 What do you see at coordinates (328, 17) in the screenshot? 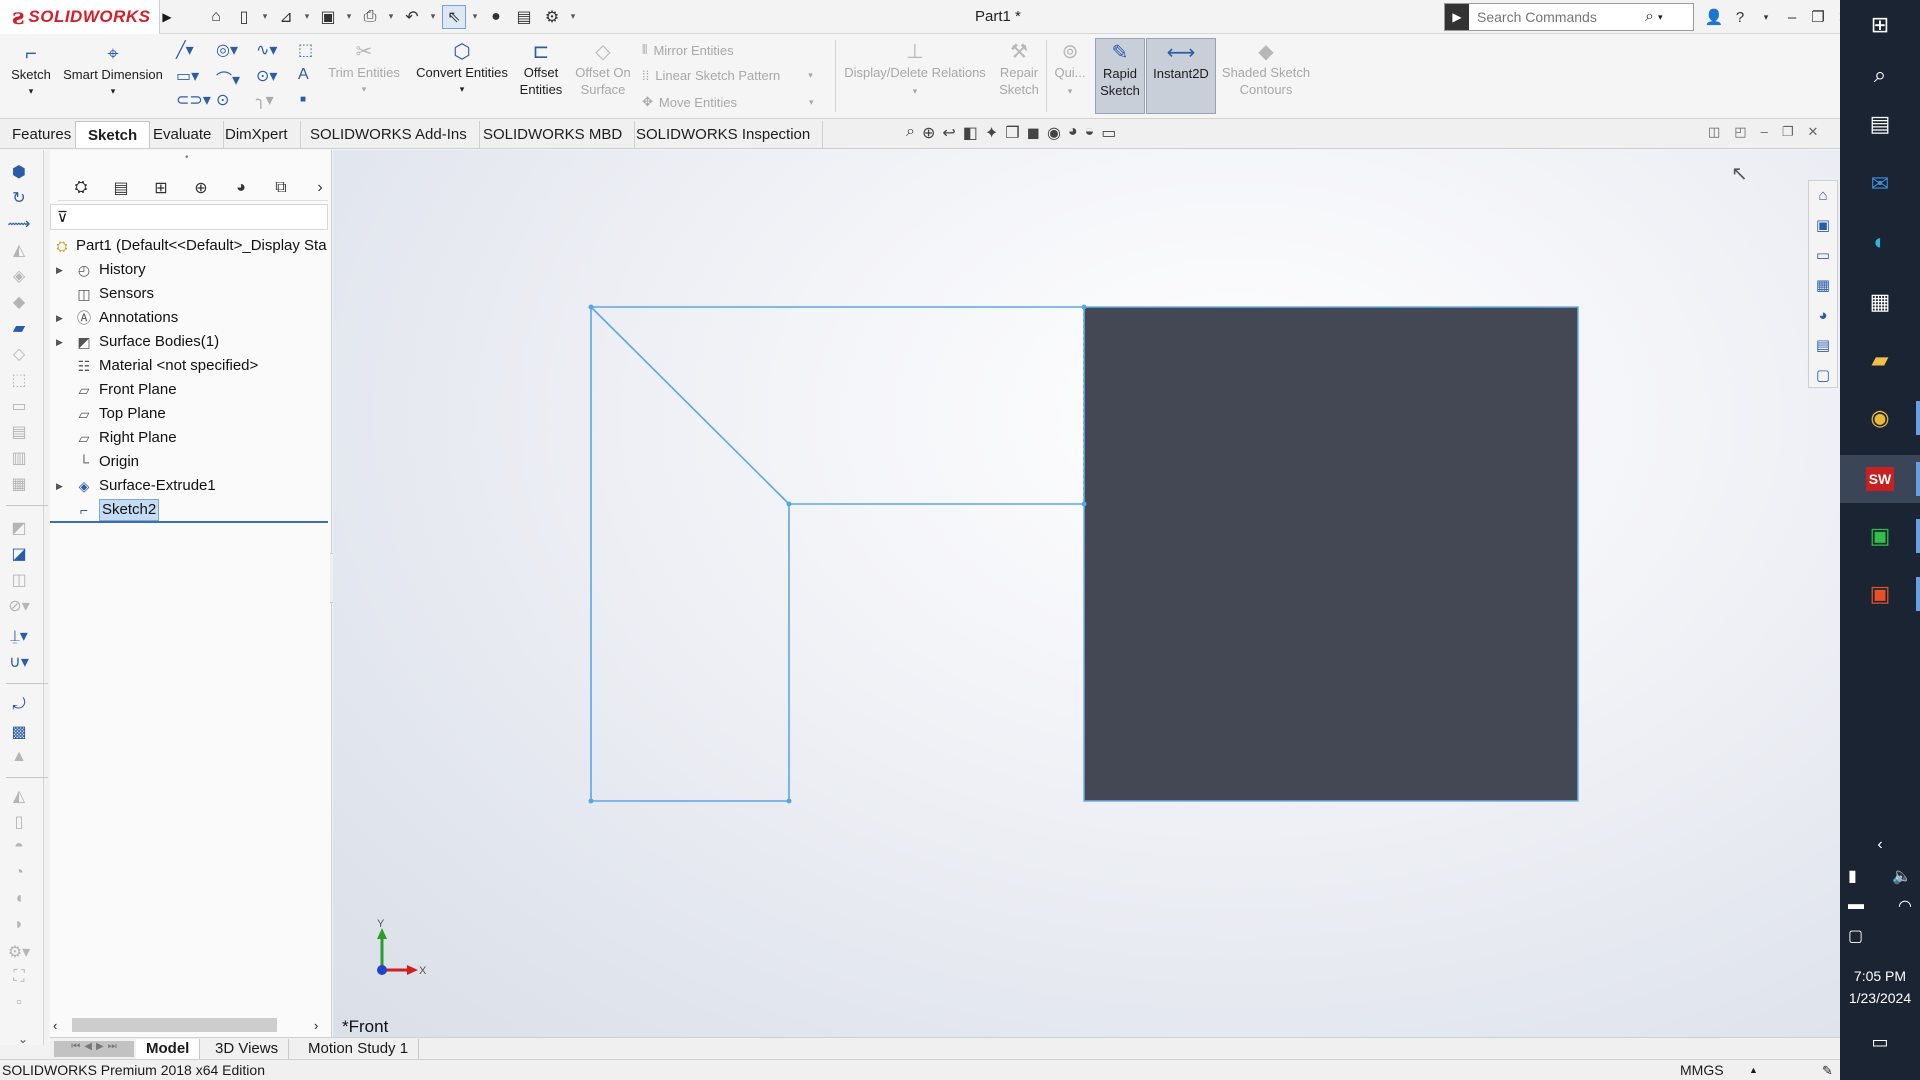
I see `save-icon: ▣` at bounding box center [328, 17].